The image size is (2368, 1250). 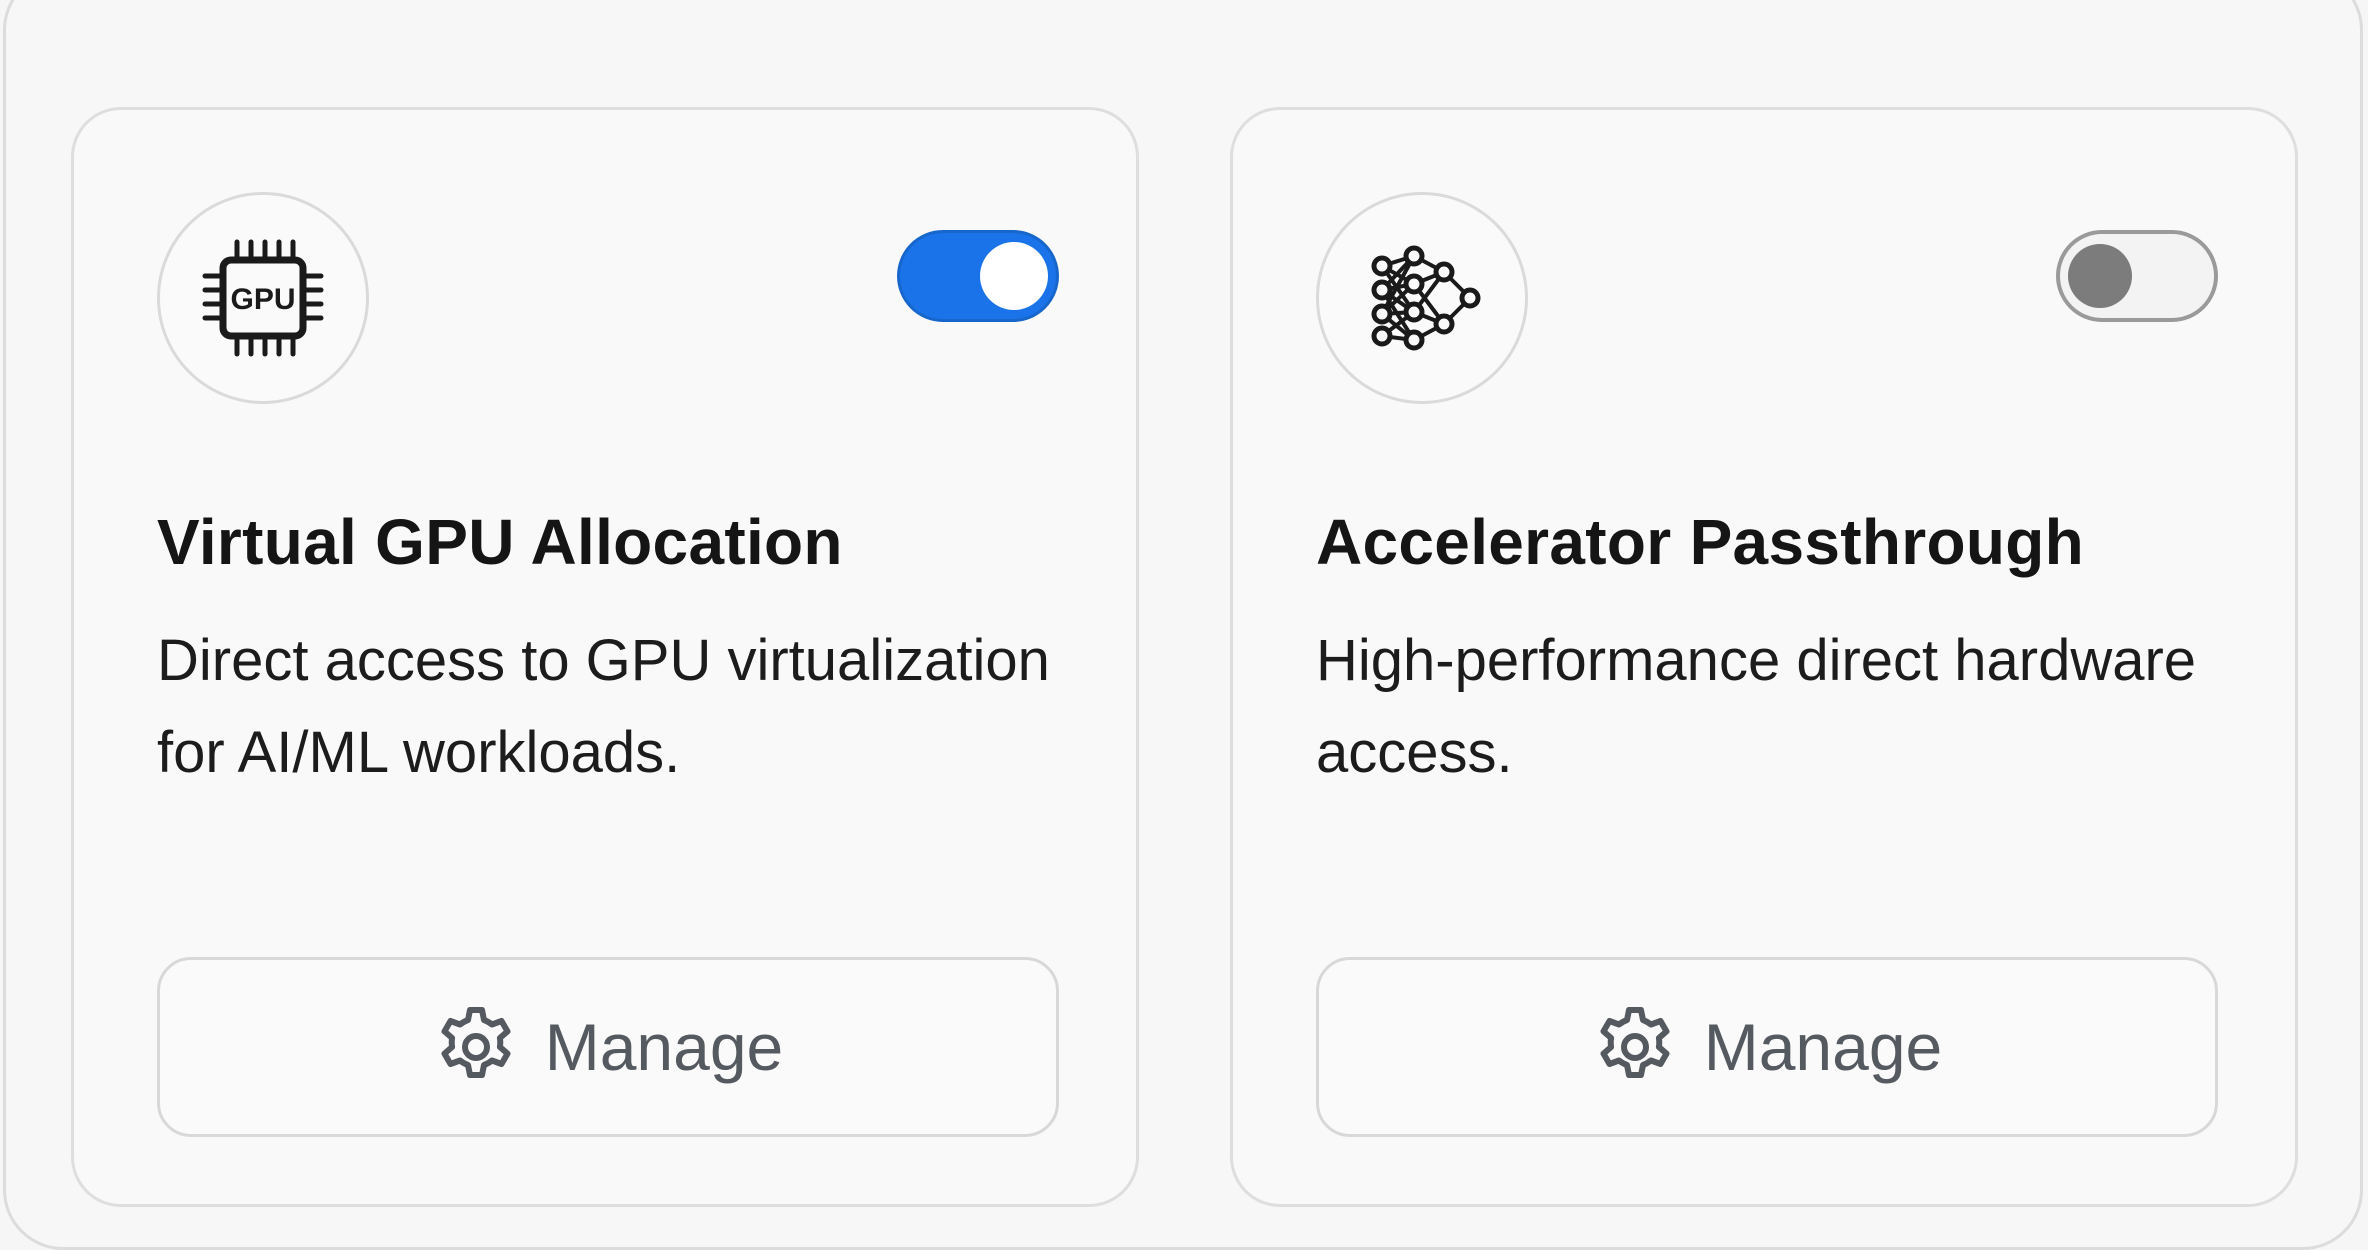 I want to click on icon-badge: GPU, so click(x=263, y=298).